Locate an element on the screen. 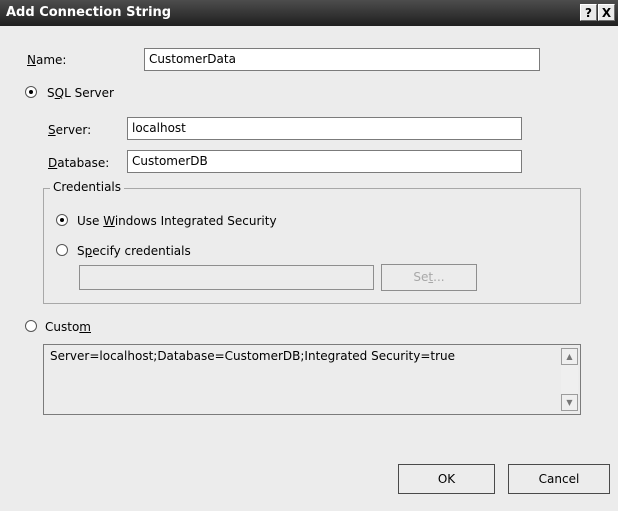 Image resolution: width=618 pixels, height=511 pixels. cancel-button: Cancel is located at coordinates (559, 479).